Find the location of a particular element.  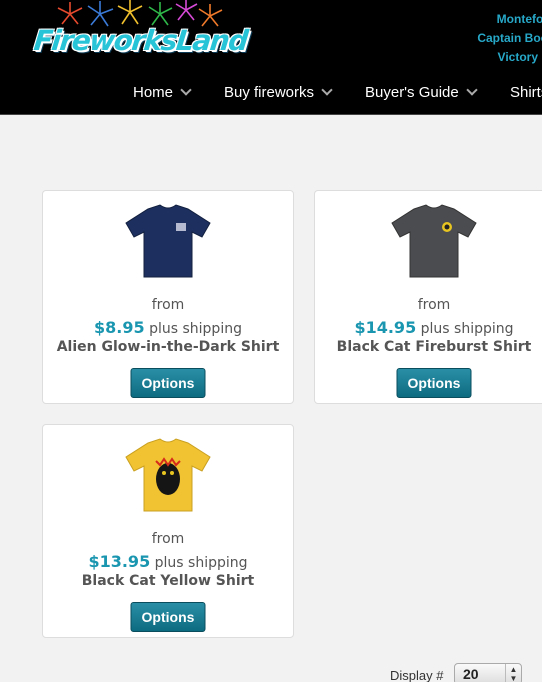

nav-item-home: Home is located at coordinates (162, 92).